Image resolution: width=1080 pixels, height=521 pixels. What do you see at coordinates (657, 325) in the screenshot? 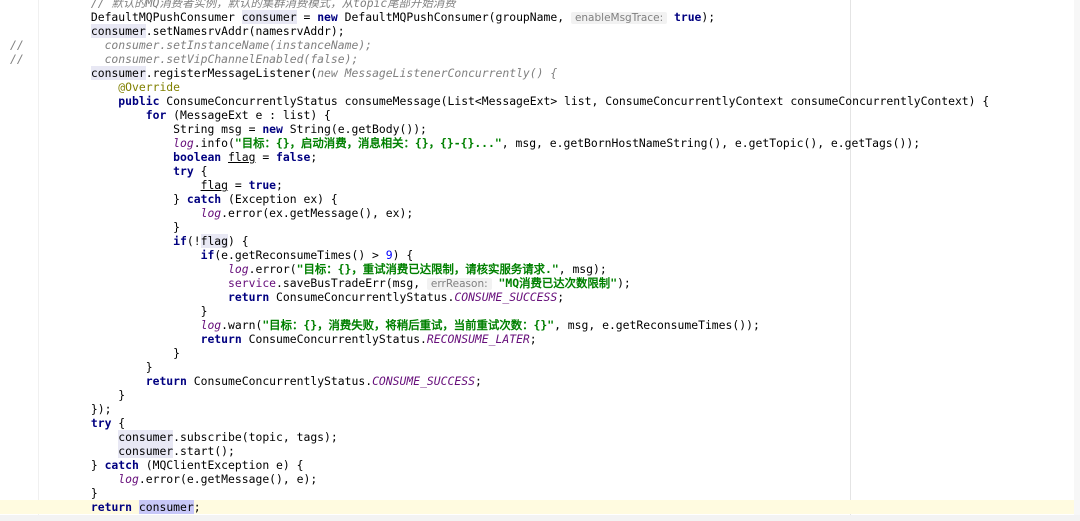
I see `code-token: , msg, e.getReconsumeTimes());` at bounding box center [657, 325].